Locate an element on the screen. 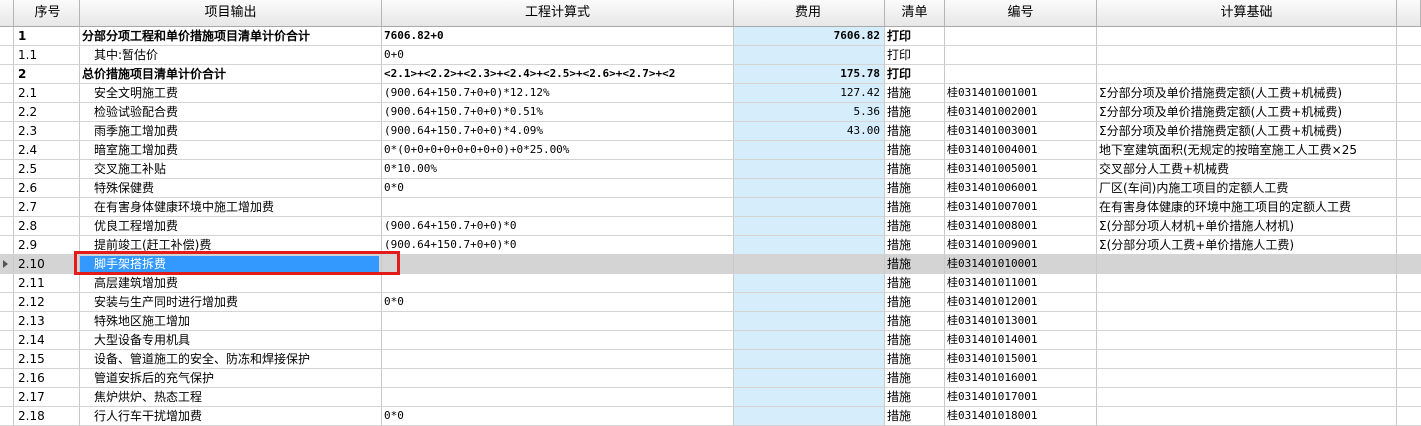 This screenshot has width=1421, height=426. cell-name: 特殊保健费 is located at coordinates (231, 188).